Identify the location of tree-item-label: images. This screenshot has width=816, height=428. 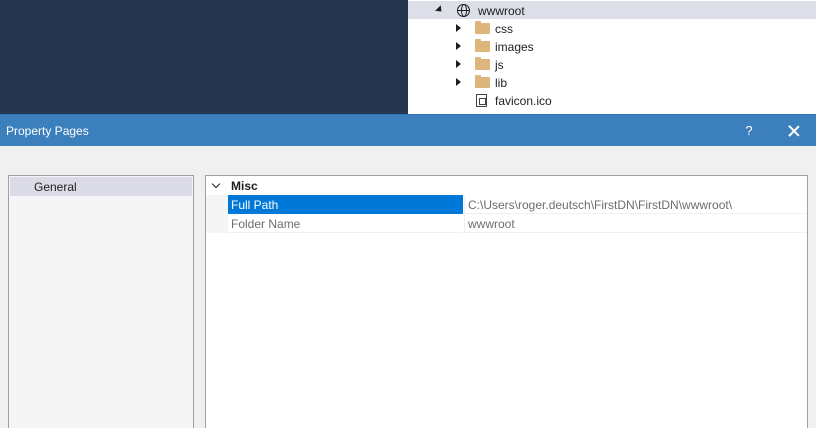
(514, 47).